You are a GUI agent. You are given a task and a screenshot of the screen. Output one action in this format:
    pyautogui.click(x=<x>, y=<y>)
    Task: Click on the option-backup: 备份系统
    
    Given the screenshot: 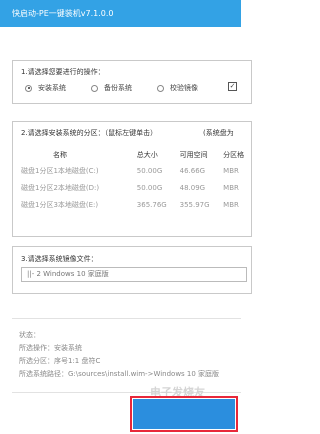 What is the action you would take?
    pyautogui.click(x=111, y=88)
    